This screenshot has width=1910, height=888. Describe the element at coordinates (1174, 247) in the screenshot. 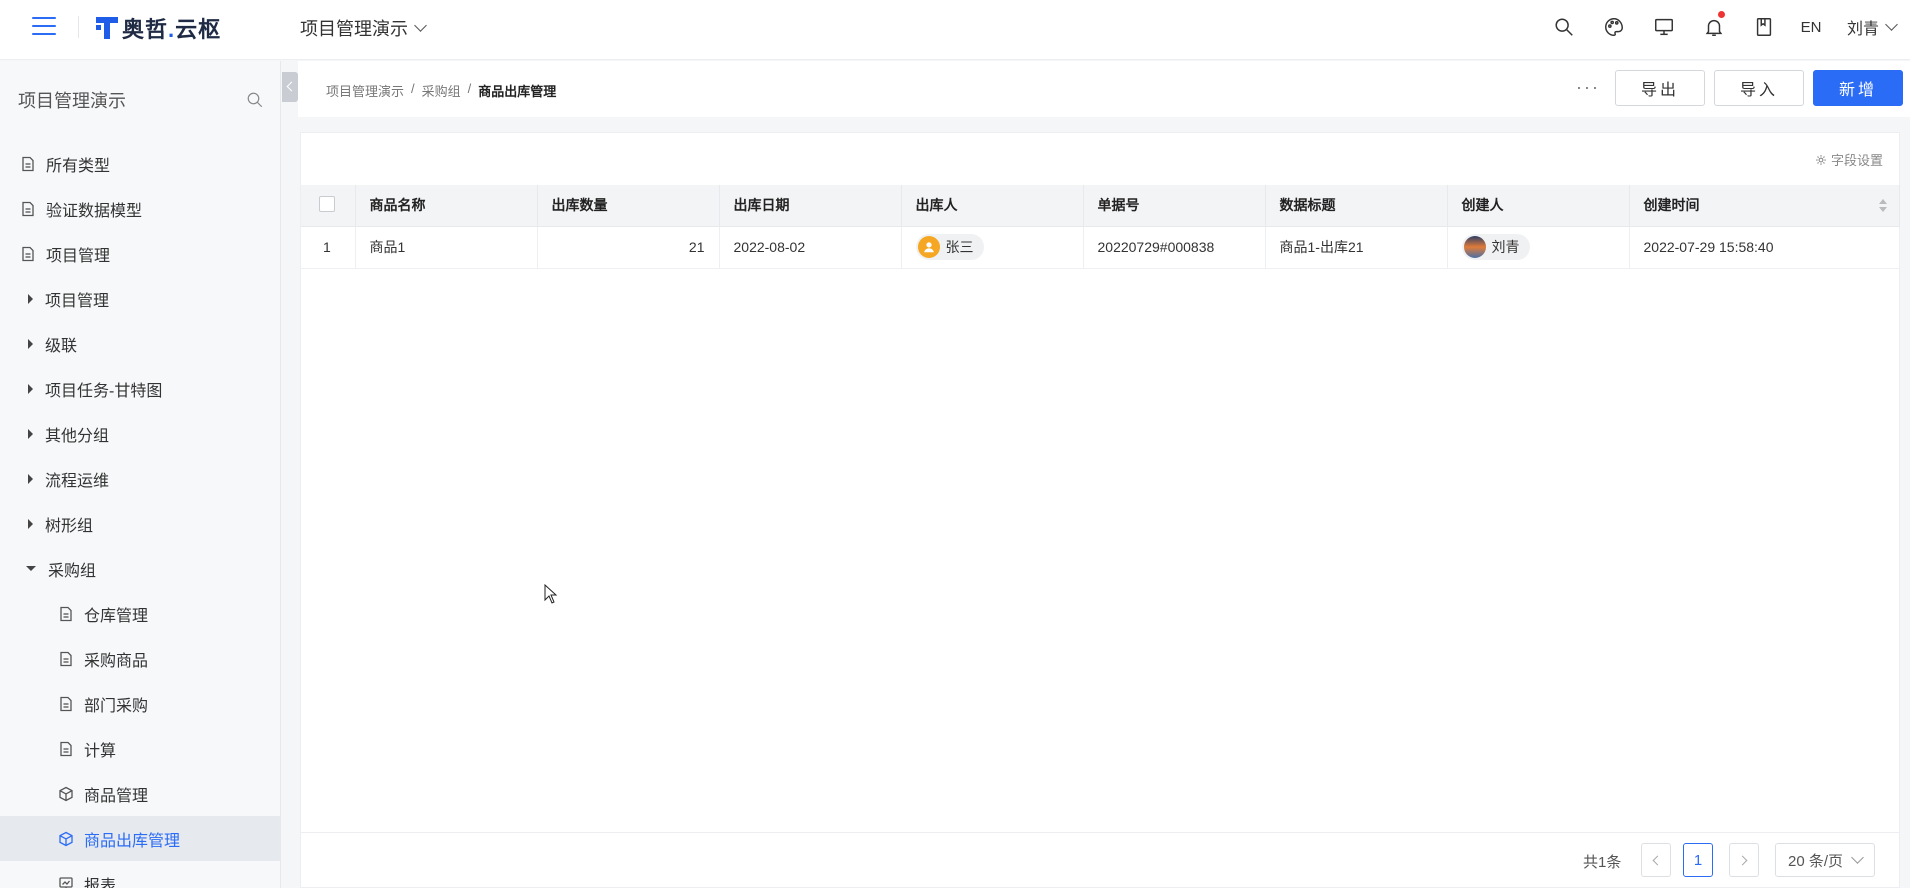

I see `cell-doc-no: 20220729#000838` at that location.